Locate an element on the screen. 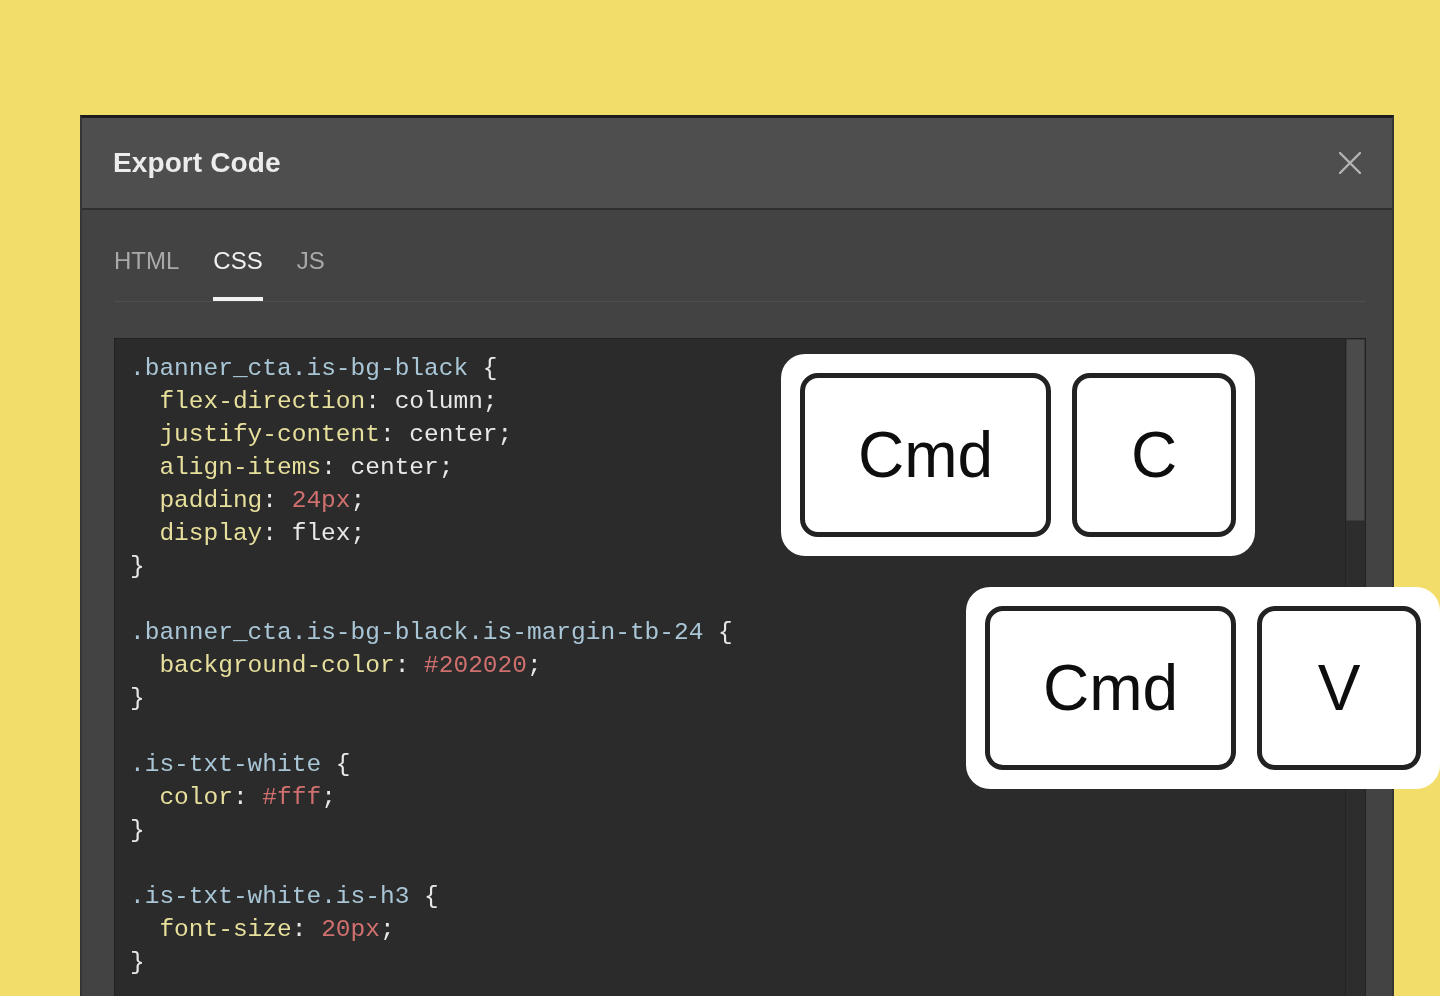 The image size is (1440, 996). code-line: color: #fff; is located at coordinates (247, 798).